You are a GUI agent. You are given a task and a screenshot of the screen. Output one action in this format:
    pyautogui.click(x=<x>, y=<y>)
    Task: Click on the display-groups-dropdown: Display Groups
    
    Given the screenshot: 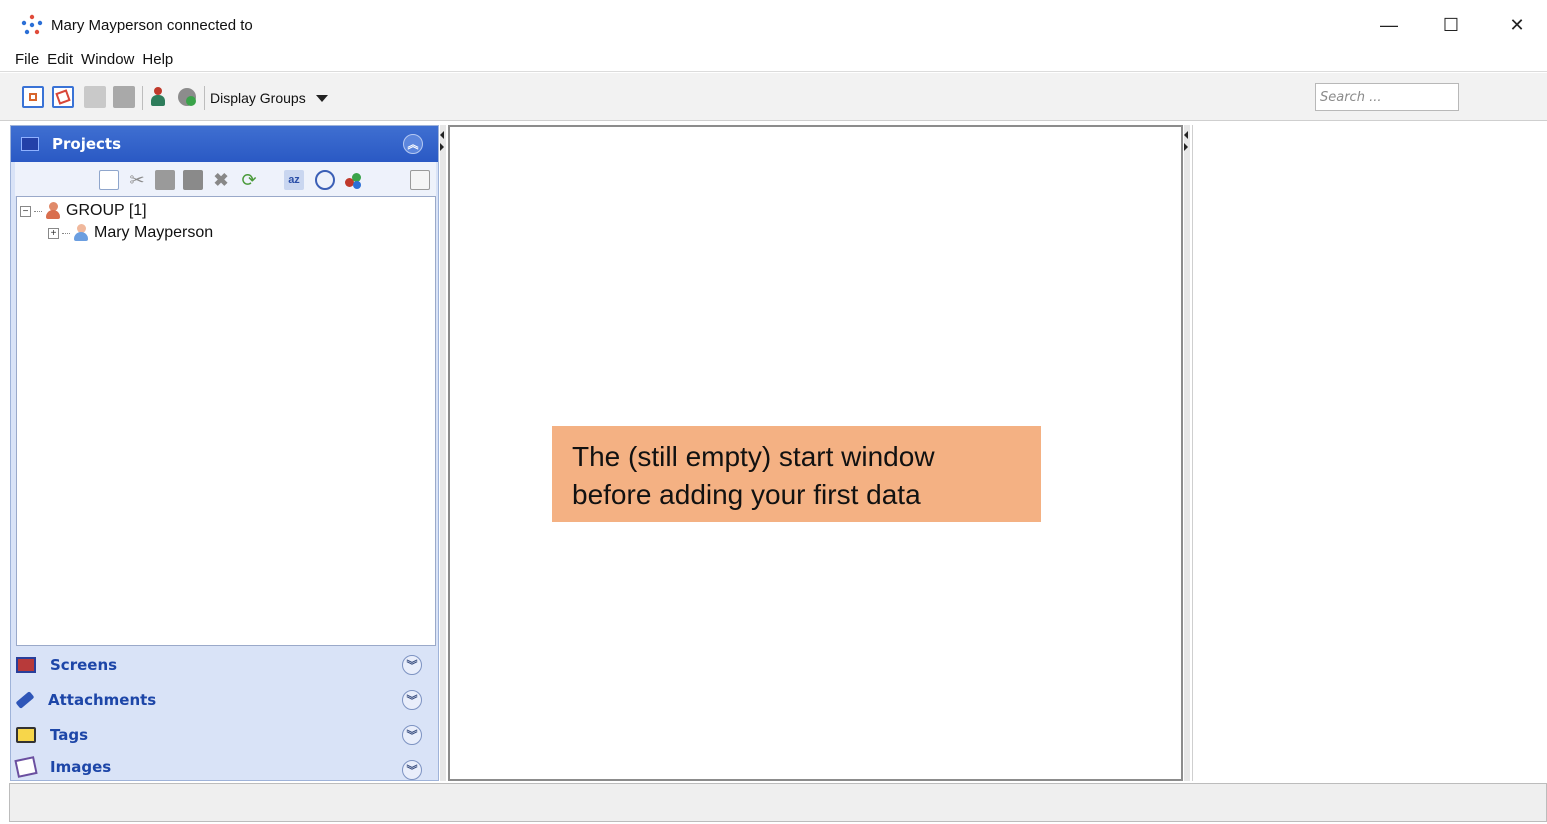 What is the action you would take?
    pyautogui.click(x=269, y=98)
    